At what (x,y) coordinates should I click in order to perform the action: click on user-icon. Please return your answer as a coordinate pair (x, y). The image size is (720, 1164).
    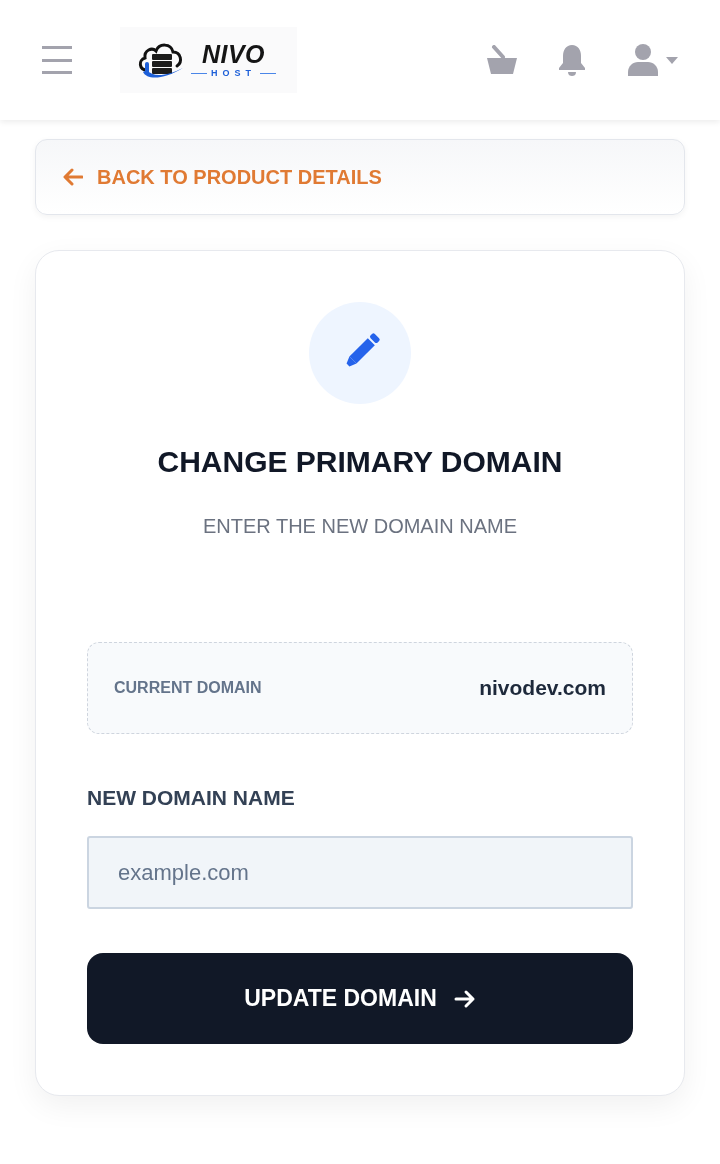
    Looking at the image, I should click on (643, 60).